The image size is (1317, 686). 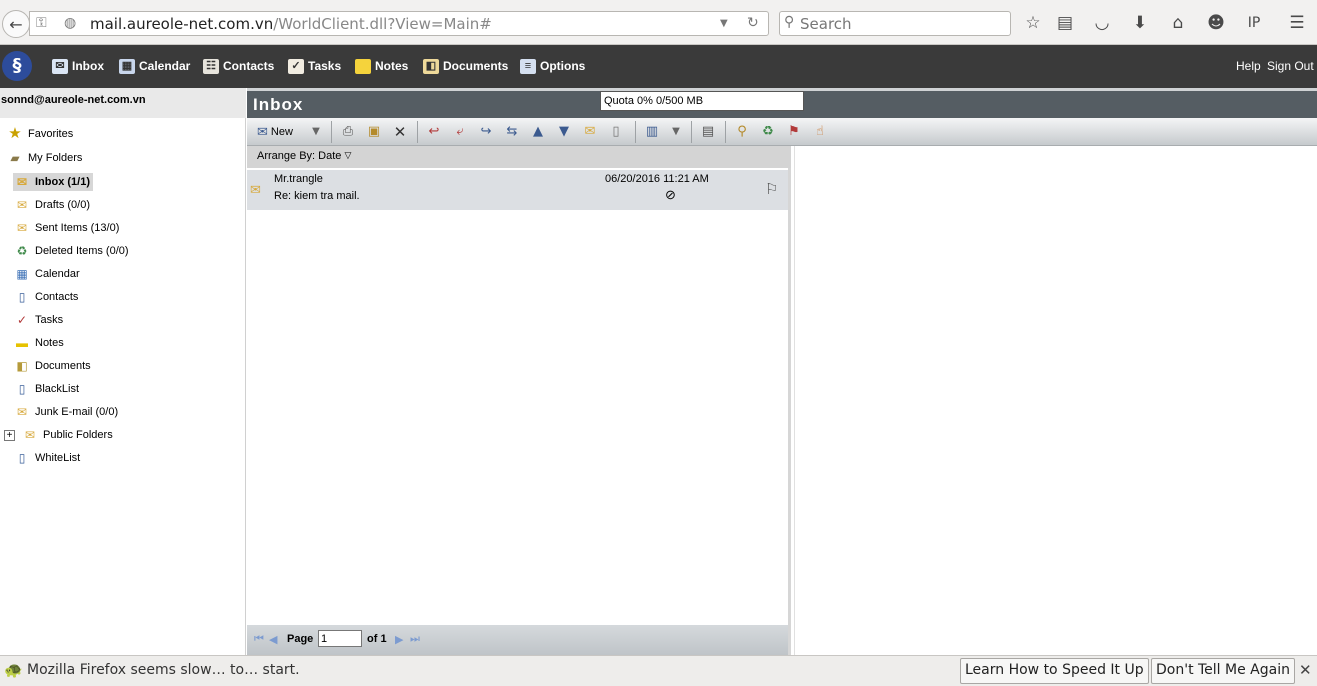 I want to click on arrange-by-bar: Arrange By: Date ▽, so click(x=519, y=157).